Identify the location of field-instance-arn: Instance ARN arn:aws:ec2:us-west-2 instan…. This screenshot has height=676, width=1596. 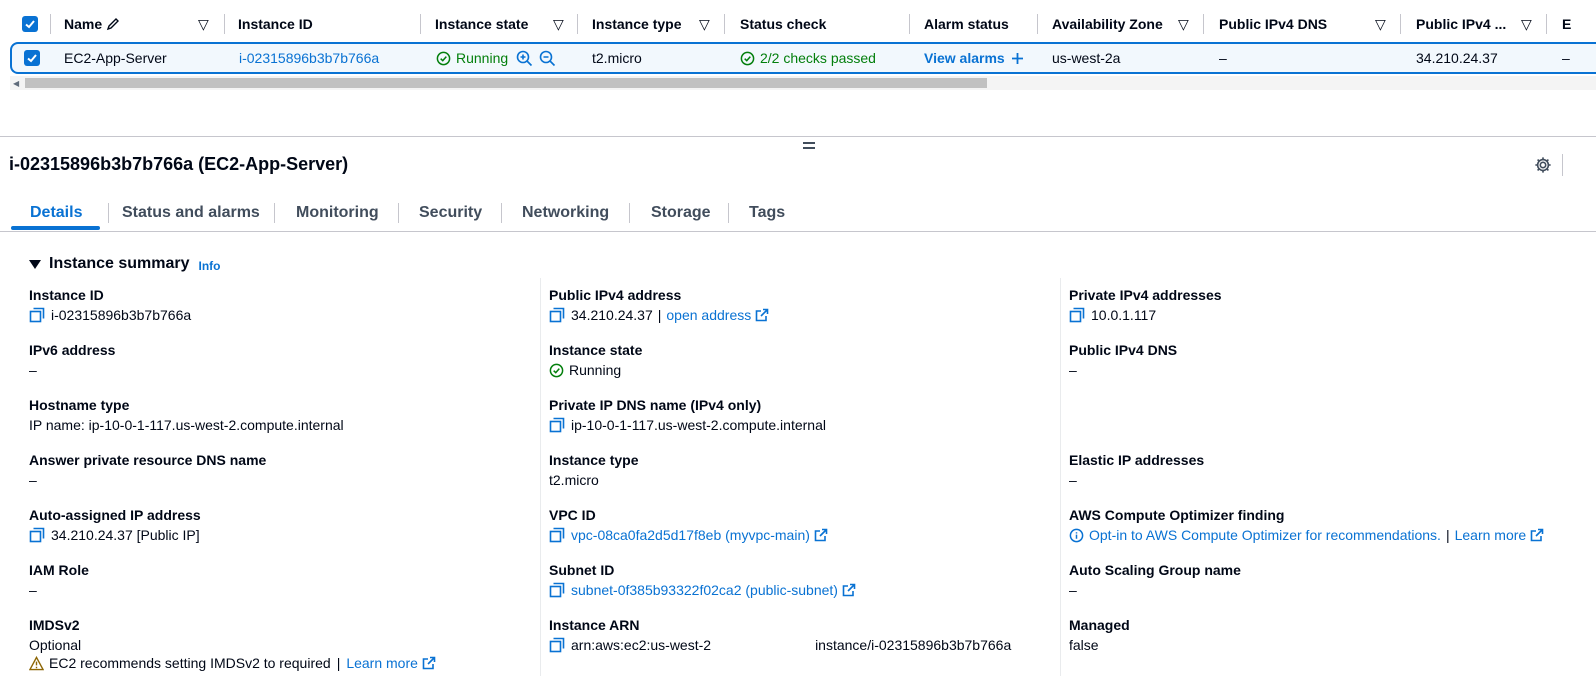
(780, 635).